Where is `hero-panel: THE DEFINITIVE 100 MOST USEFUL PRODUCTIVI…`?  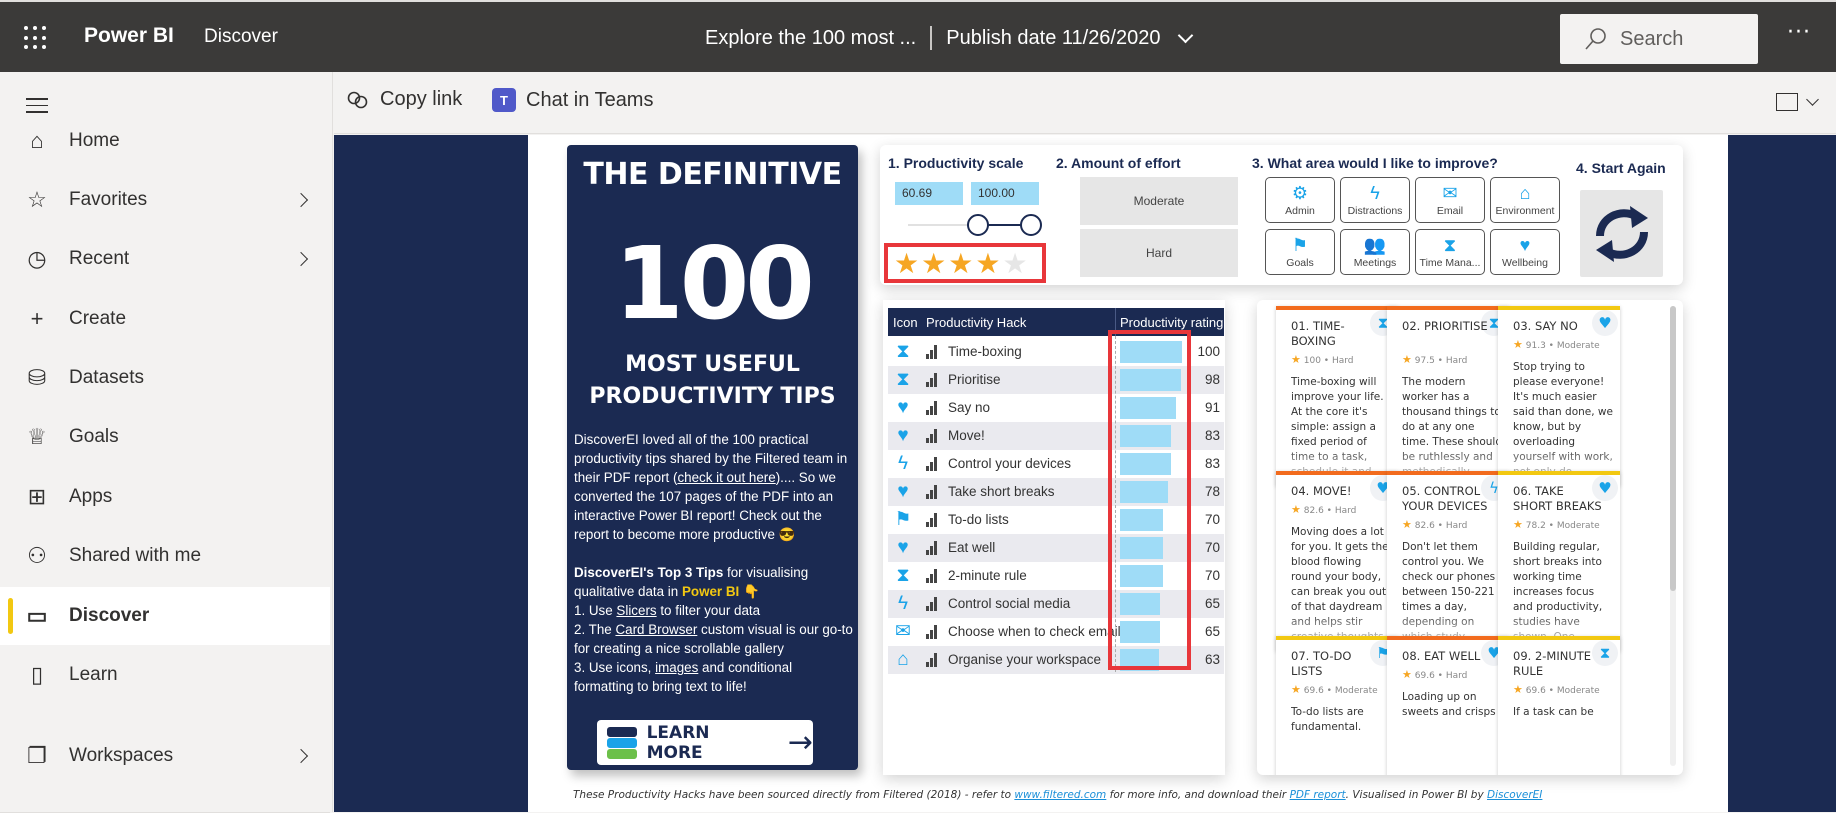
hero-panel: THE DEFINITIVE 100 MOST USEFUL PRODUCTIVI… is located at coordinates (712, 457).